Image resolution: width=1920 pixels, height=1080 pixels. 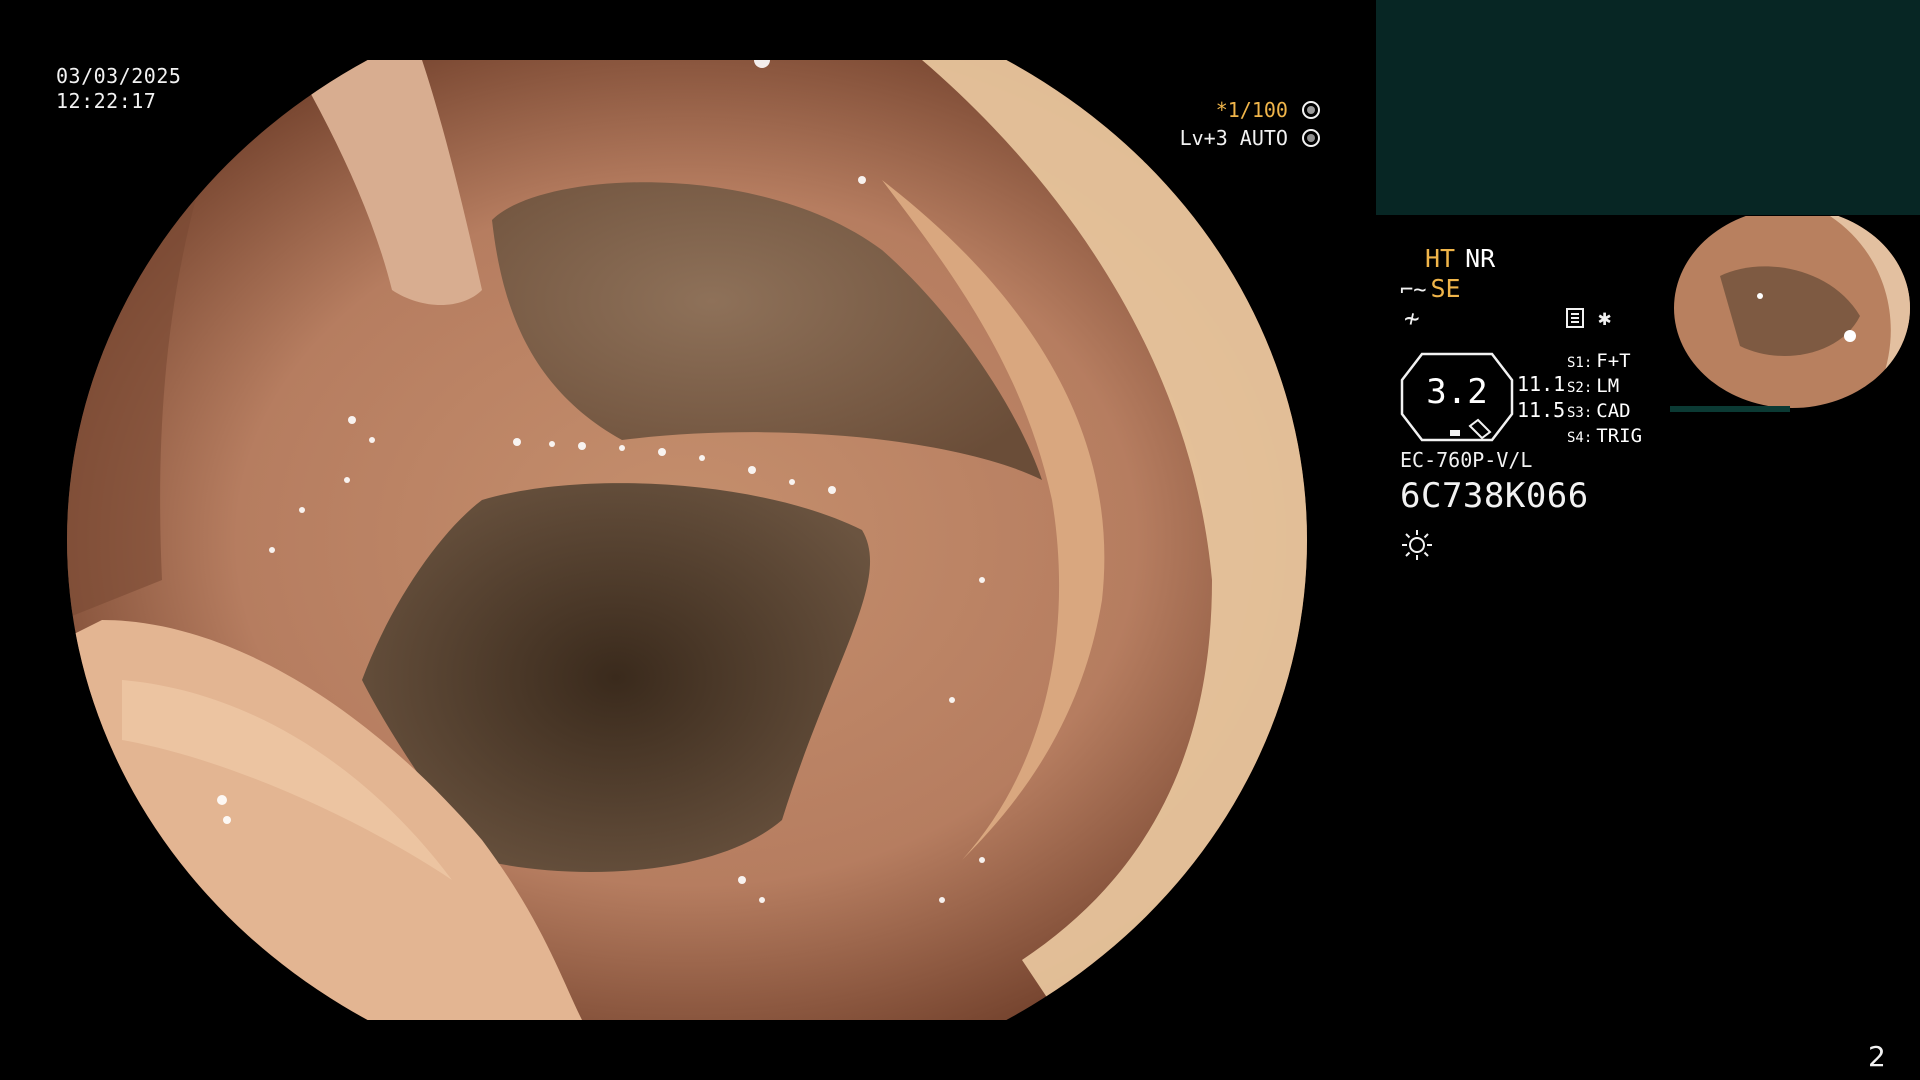 What do you see at coordinates (1457, 392) in the screenshot?
I see `magnification-value: 3.2` at bounding box center [1457, 392].